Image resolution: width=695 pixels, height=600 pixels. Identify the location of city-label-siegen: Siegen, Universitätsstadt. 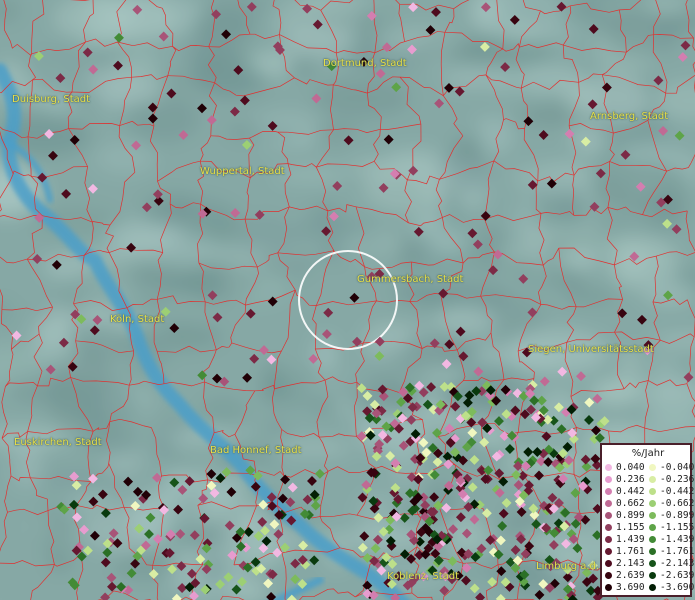
(591, 349).